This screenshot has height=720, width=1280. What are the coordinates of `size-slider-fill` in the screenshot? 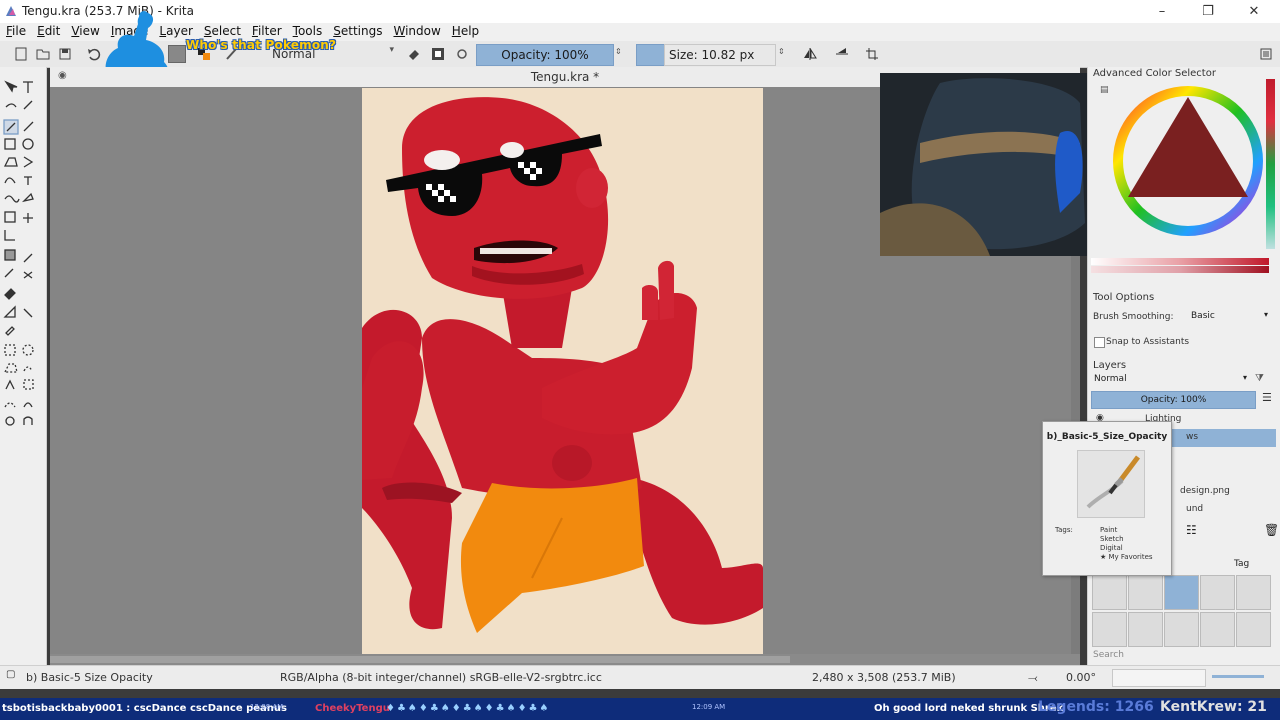 It's located at (651, 55).